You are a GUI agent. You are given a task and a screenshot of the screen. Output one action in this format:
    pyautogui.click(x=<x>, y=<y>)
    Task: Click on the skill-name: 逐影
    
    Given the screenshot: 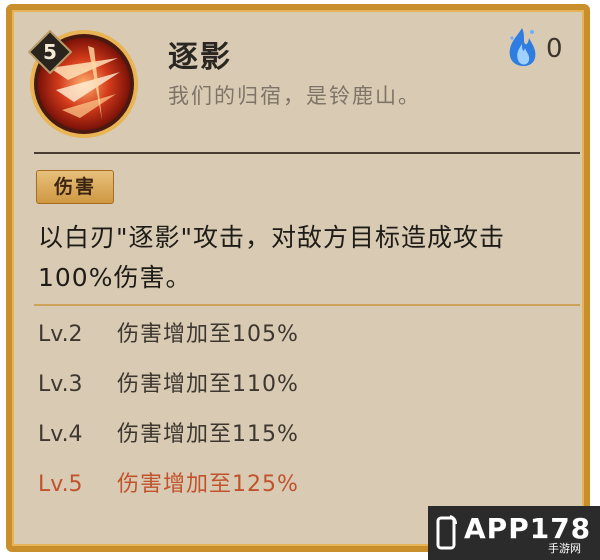 What is the action you would take?
    pyautogui.click(x=200, y=57)
    